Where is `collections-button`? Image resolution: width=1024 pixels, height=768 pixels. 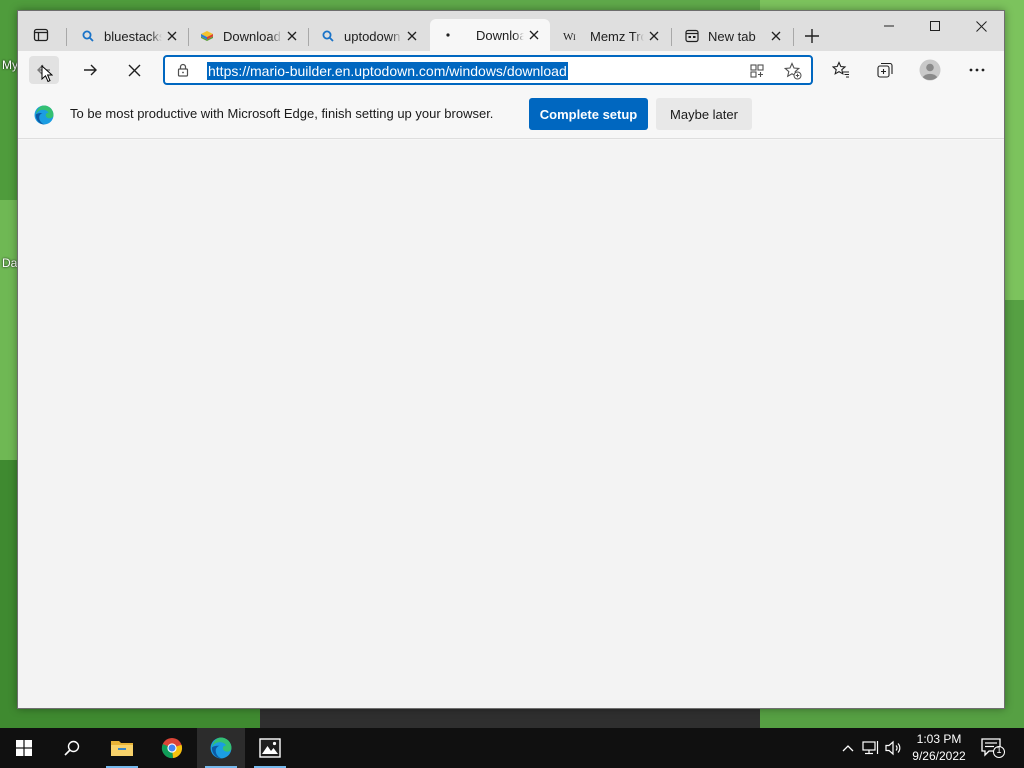 collections-button is located at coordinates (885, 70).